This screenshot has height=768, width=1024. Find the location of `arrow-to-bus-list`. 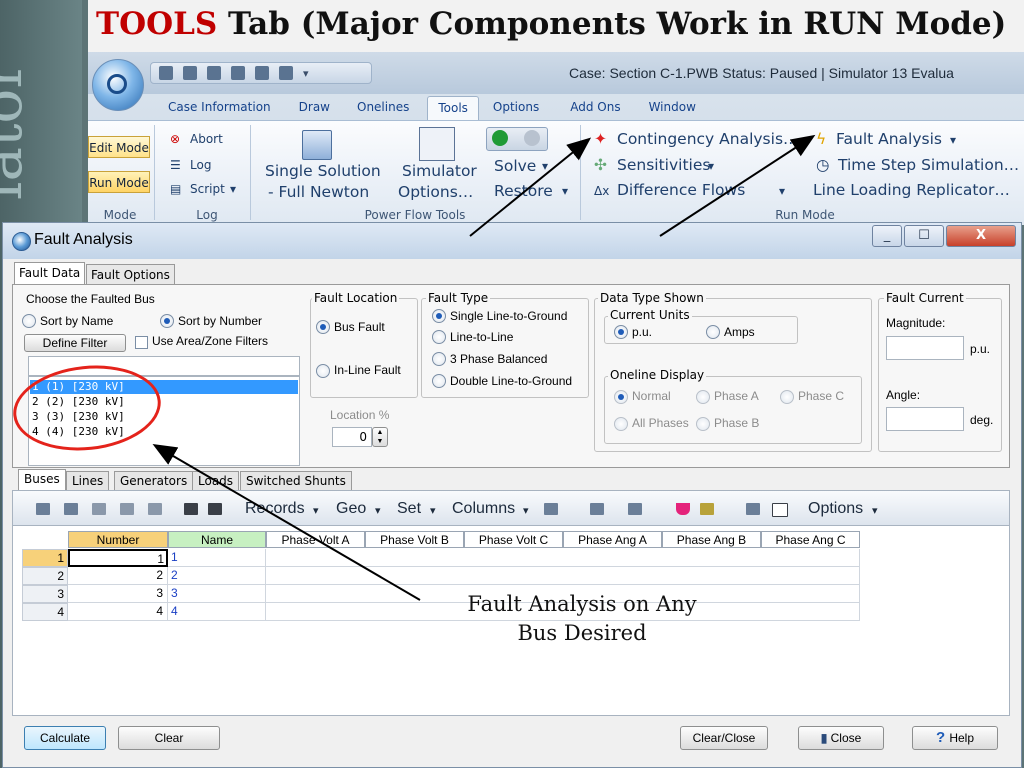

arrow-to-bus-list is located at coordinates (286, 522).